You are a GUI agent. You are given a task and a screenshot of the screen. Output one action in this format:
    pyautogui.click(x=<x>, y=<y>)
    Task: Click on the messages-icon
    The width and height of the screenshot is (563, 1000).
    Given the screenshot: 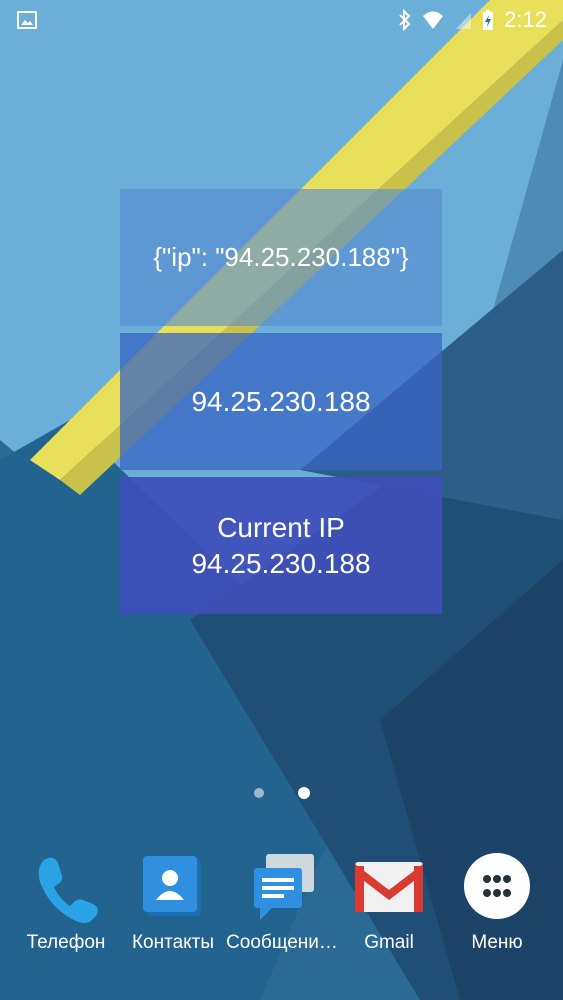 What is the action you would take?
    pyautogui.click(x=282, y=886)
    